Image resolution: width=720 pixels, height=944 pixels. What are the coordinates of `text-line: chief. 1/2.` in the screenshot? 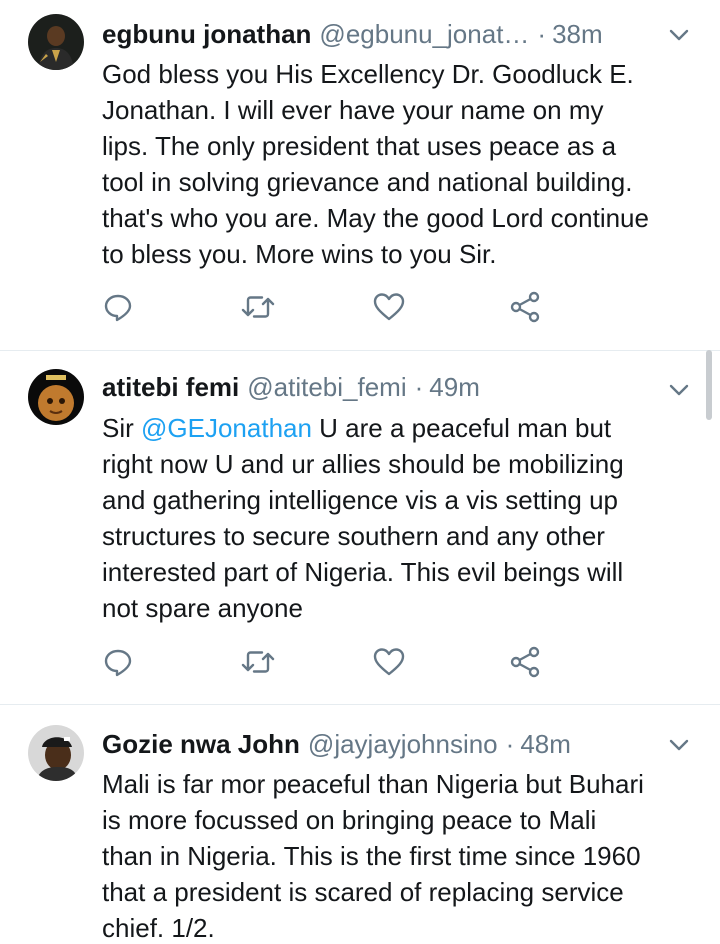 It's located at (158, 928).